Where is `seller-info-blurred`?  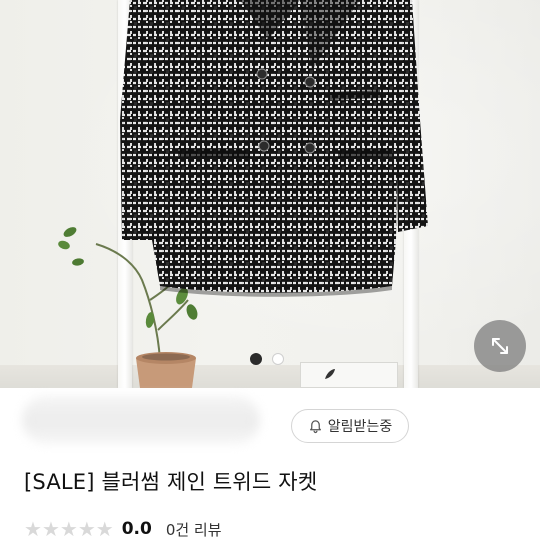
seller-info-blurred is located at coordinates (141, 420).